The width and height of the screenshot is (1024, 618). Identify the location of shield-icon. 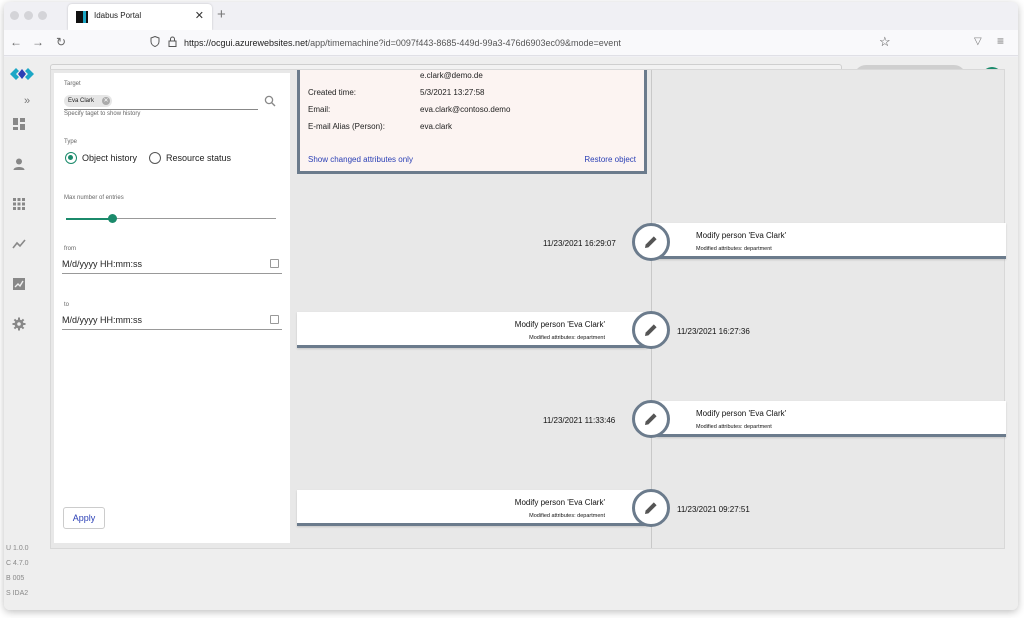
(155, 41).